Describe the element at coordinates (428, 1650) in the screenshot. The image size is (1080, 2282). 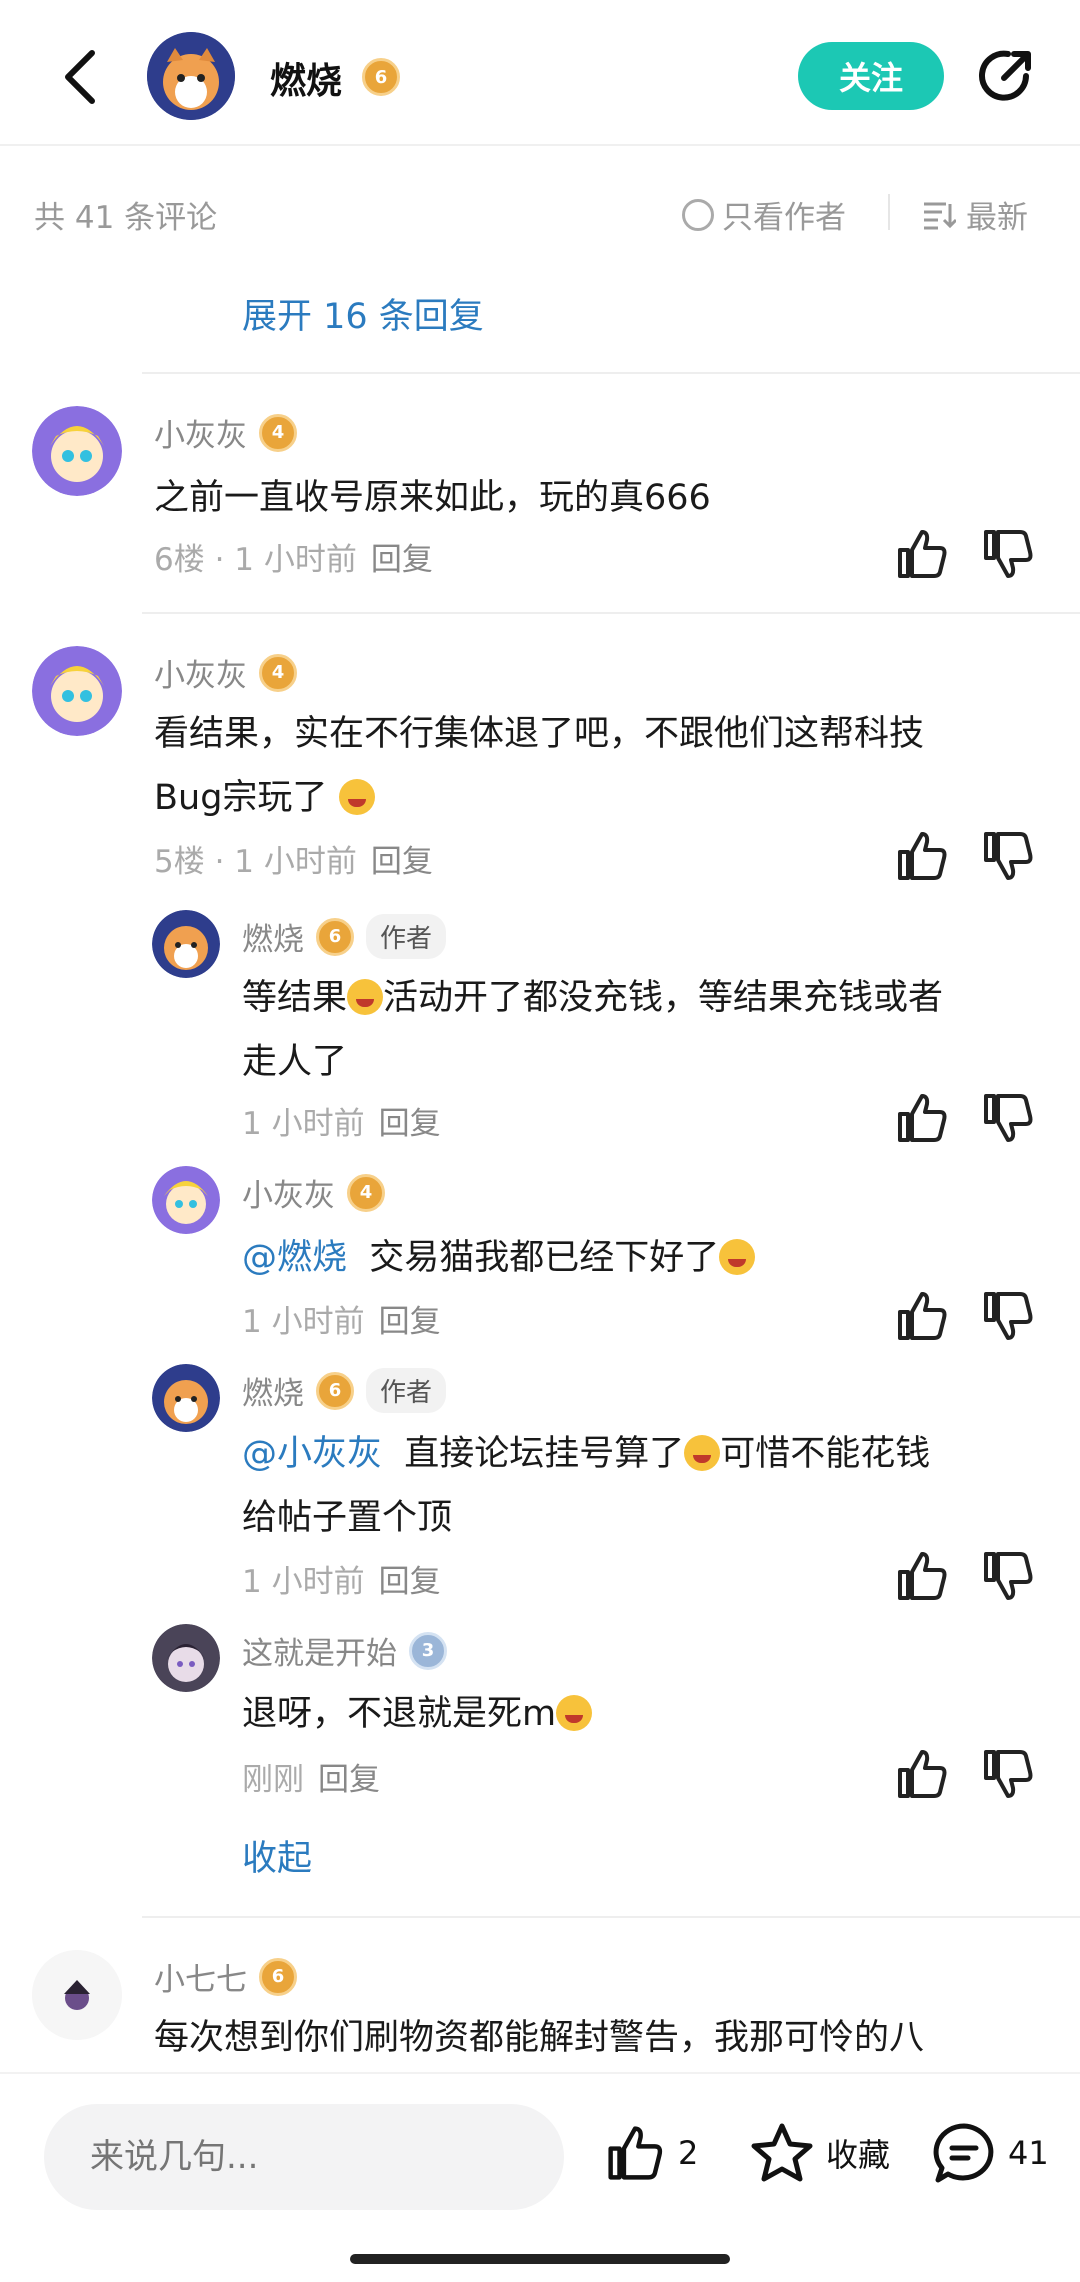
I see `level-badge: 3` at that location.